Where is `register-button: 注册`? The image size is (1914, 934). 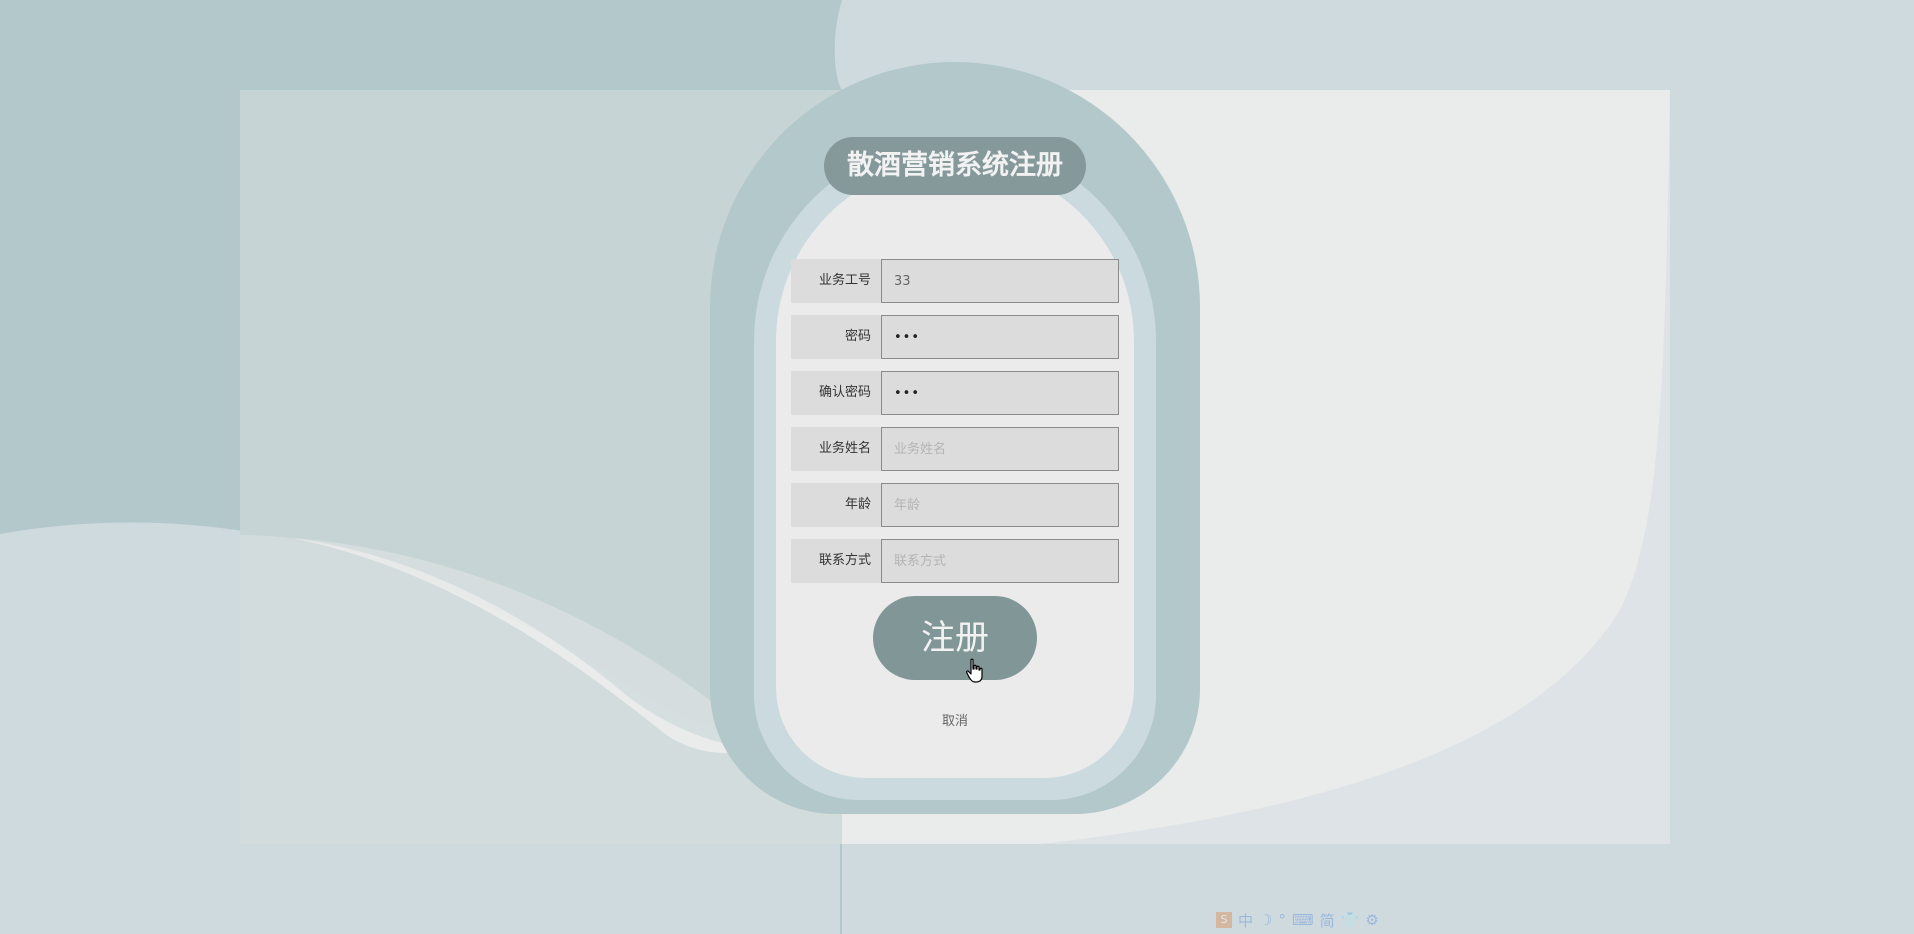 register-button: 注册 is located at coordinates (955, 638).